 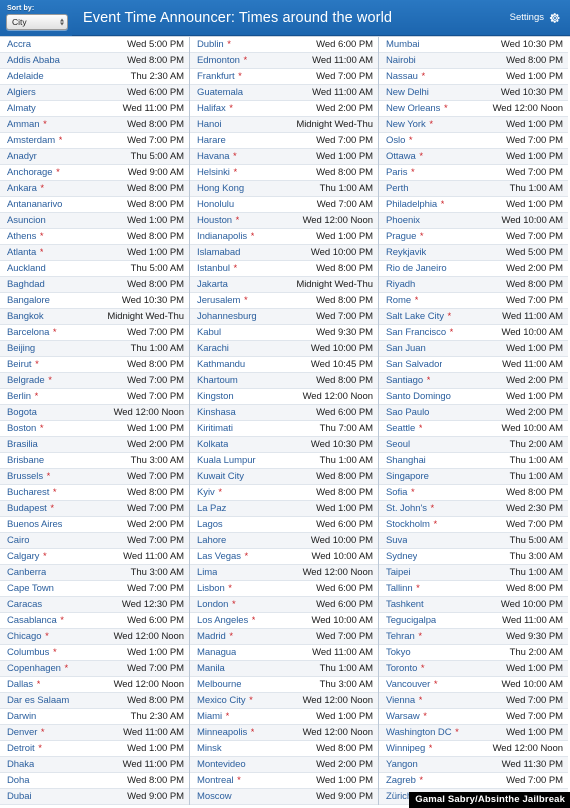 I want to click on city-link: Minsk, so click(x=209, y=748).